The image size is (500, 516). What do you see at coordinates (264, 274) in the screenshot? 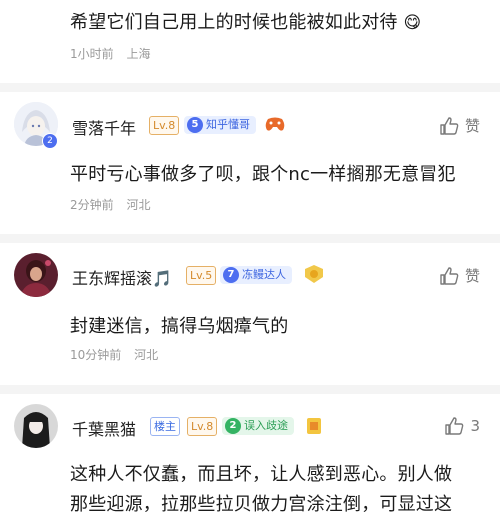
I see `badge-text: 冻鳗达人` at bounding box center [264, 274].